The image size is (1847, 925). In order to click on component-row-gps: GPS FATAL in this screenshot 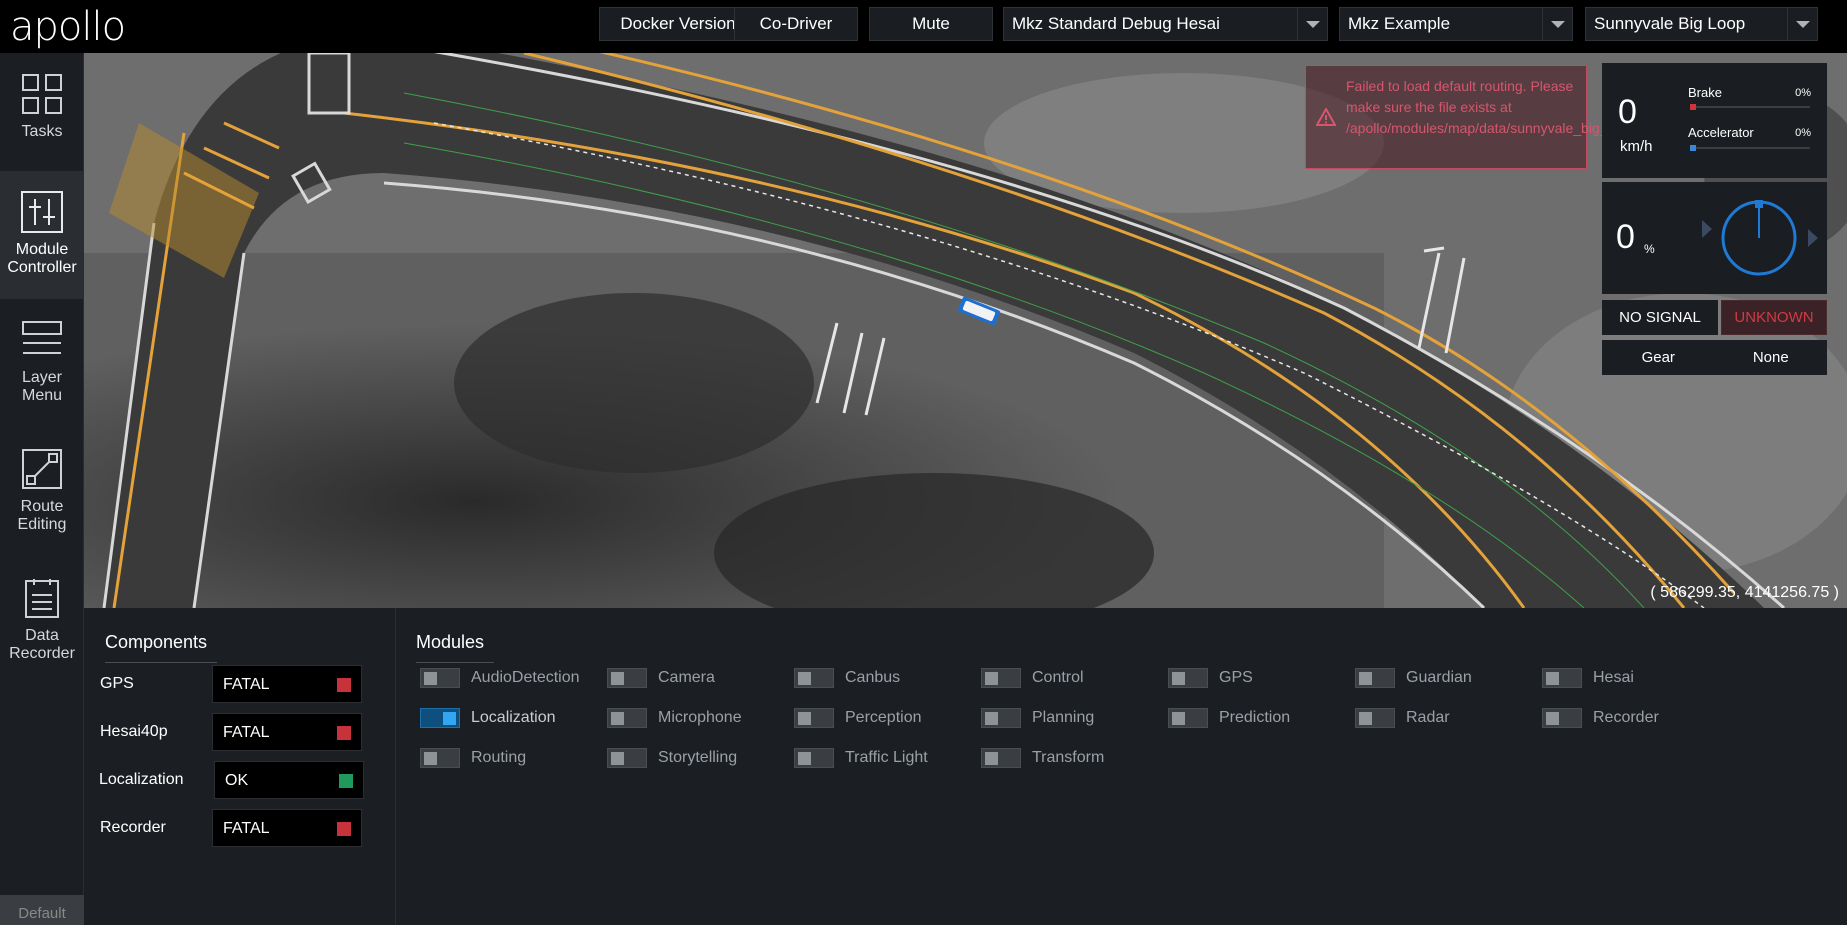, I will do `click(240, 685)`.